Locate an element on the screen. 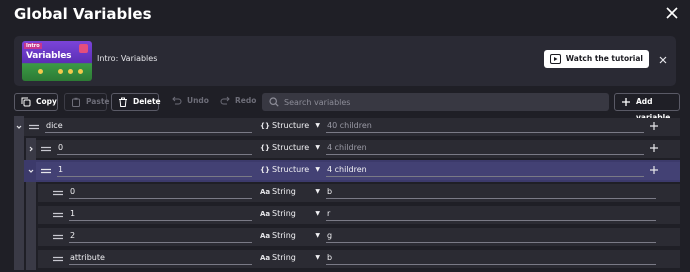 This screenshot has height=272, width=690. close-icon is located at coordinates (672, 13).